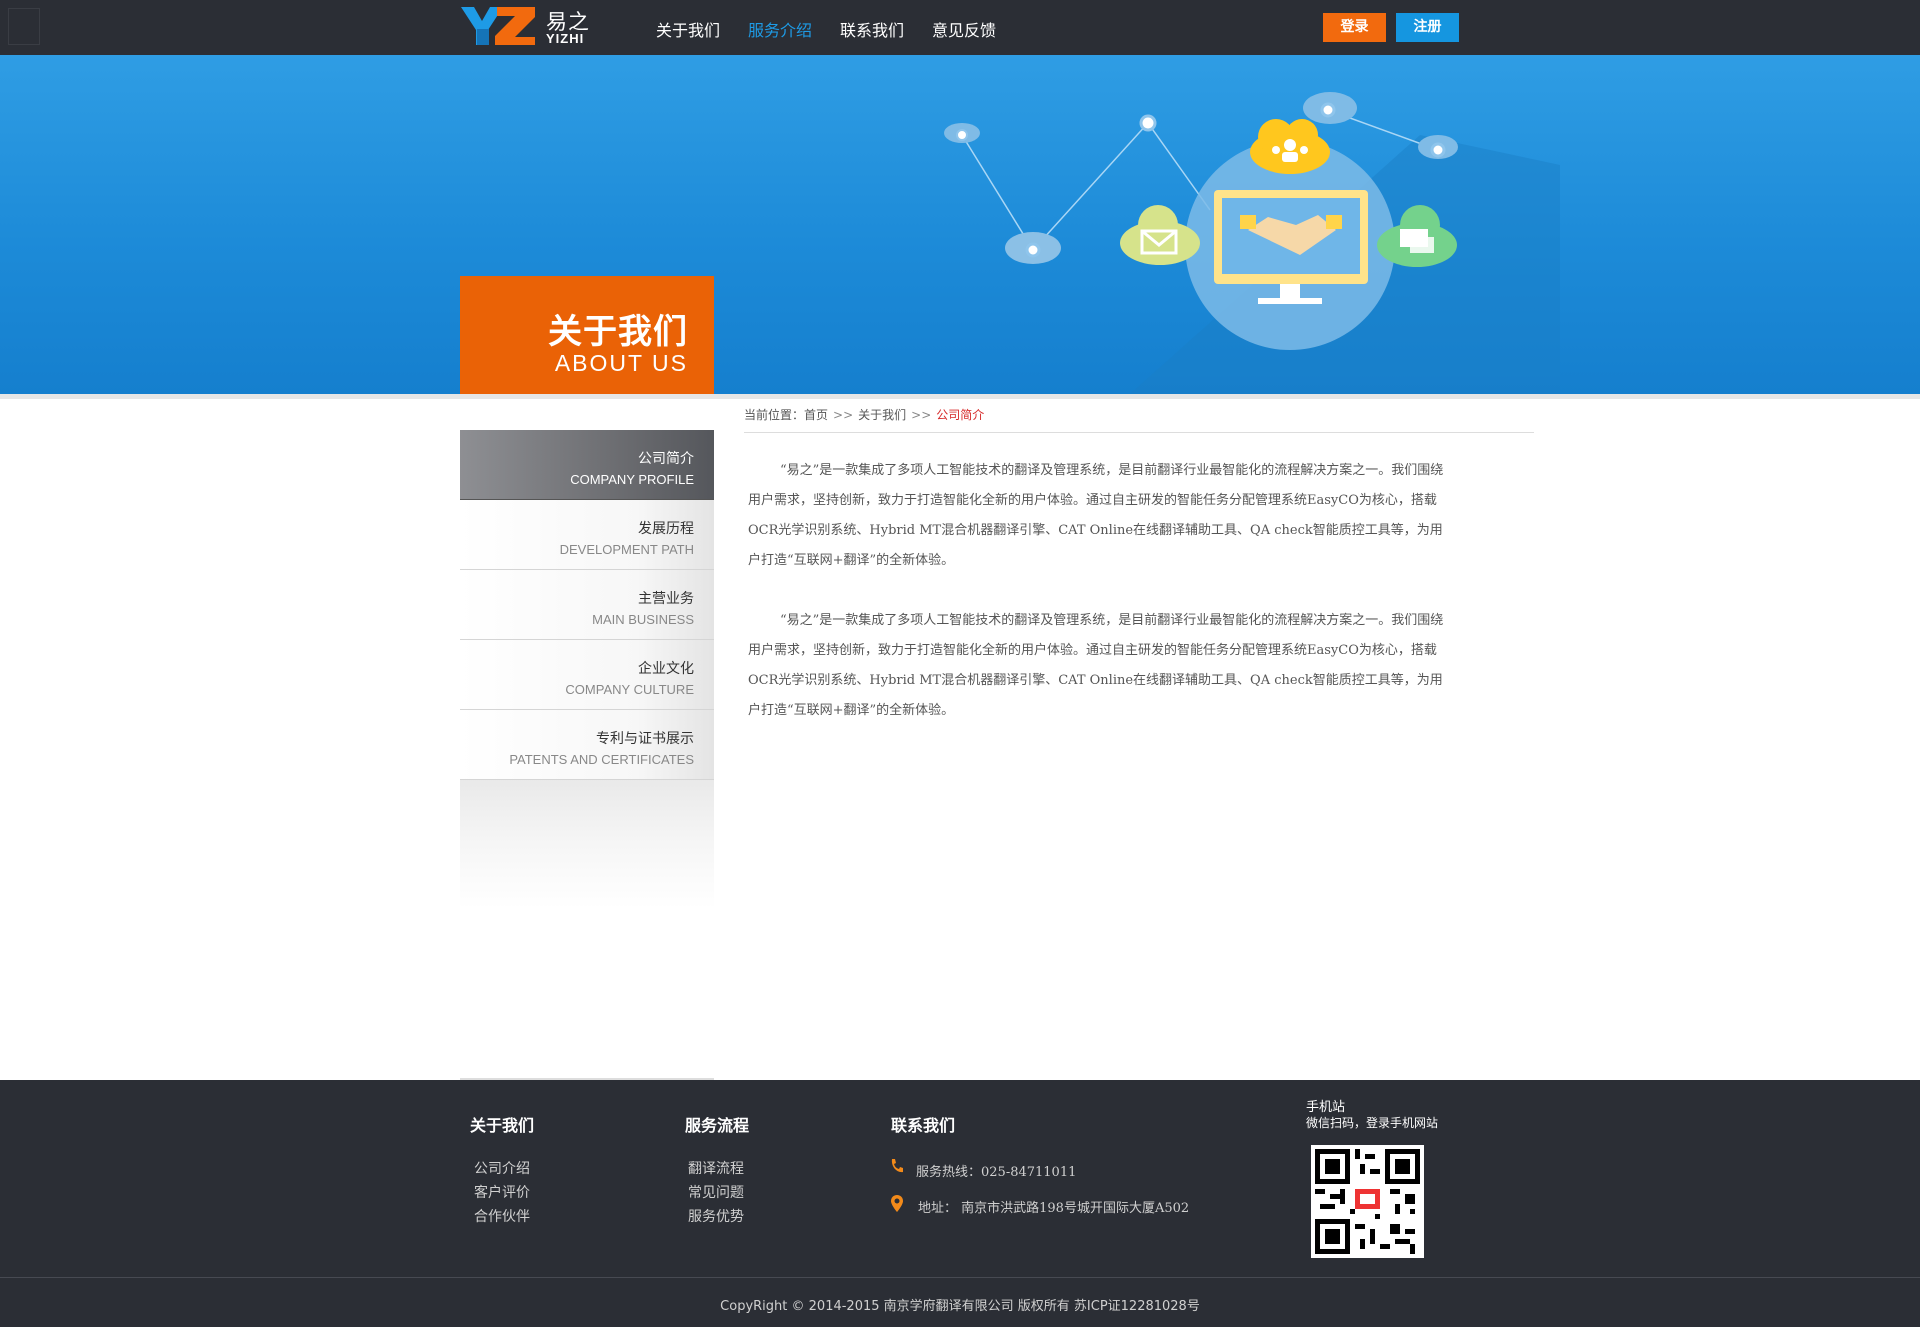  What do you see at coordinates (717, 1125) in the screenshot?
I see `footer-service-title: 服务流程` at bounding box center [717, 1125].